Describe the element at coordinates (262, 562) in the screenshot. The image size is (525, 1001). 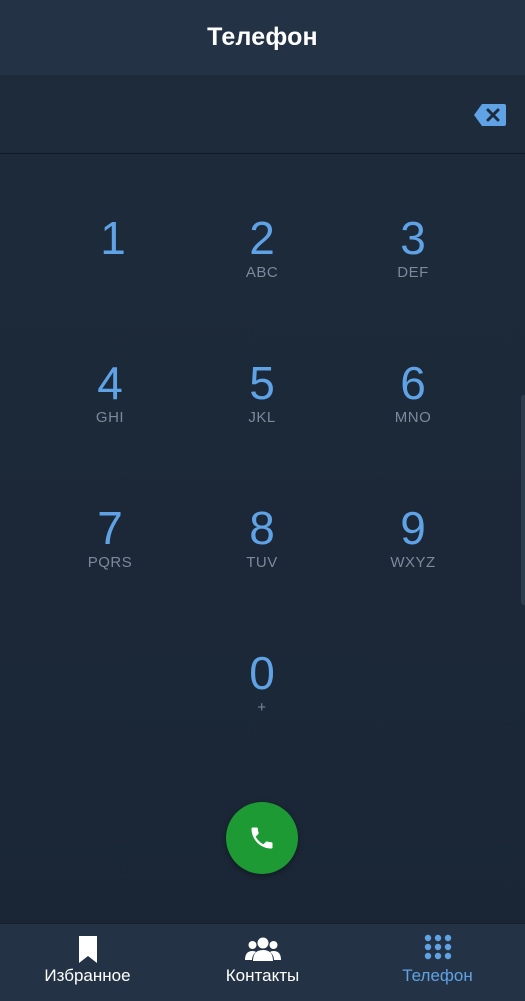
I see `key-letters: TUV` at that location.